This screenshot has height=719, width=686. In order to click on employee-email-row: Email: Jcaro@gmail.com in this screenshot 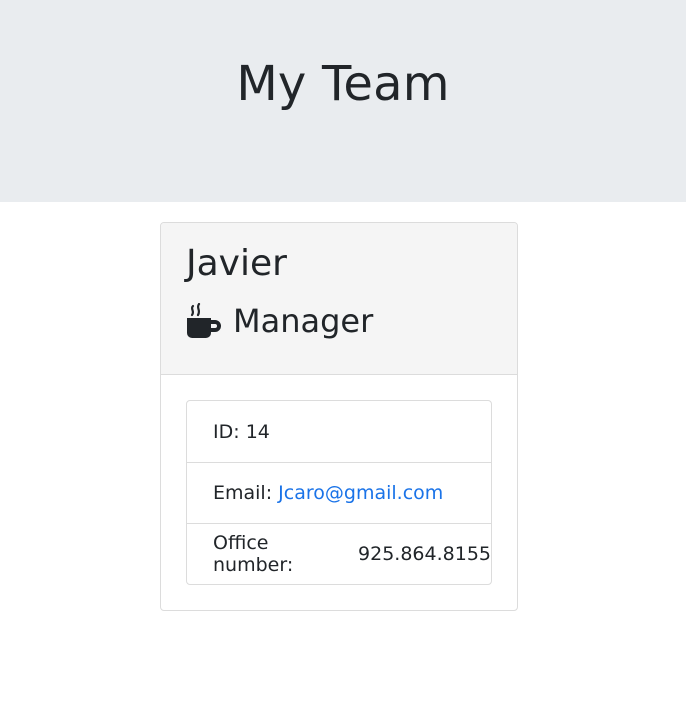, I will do `click(339, 492)`.